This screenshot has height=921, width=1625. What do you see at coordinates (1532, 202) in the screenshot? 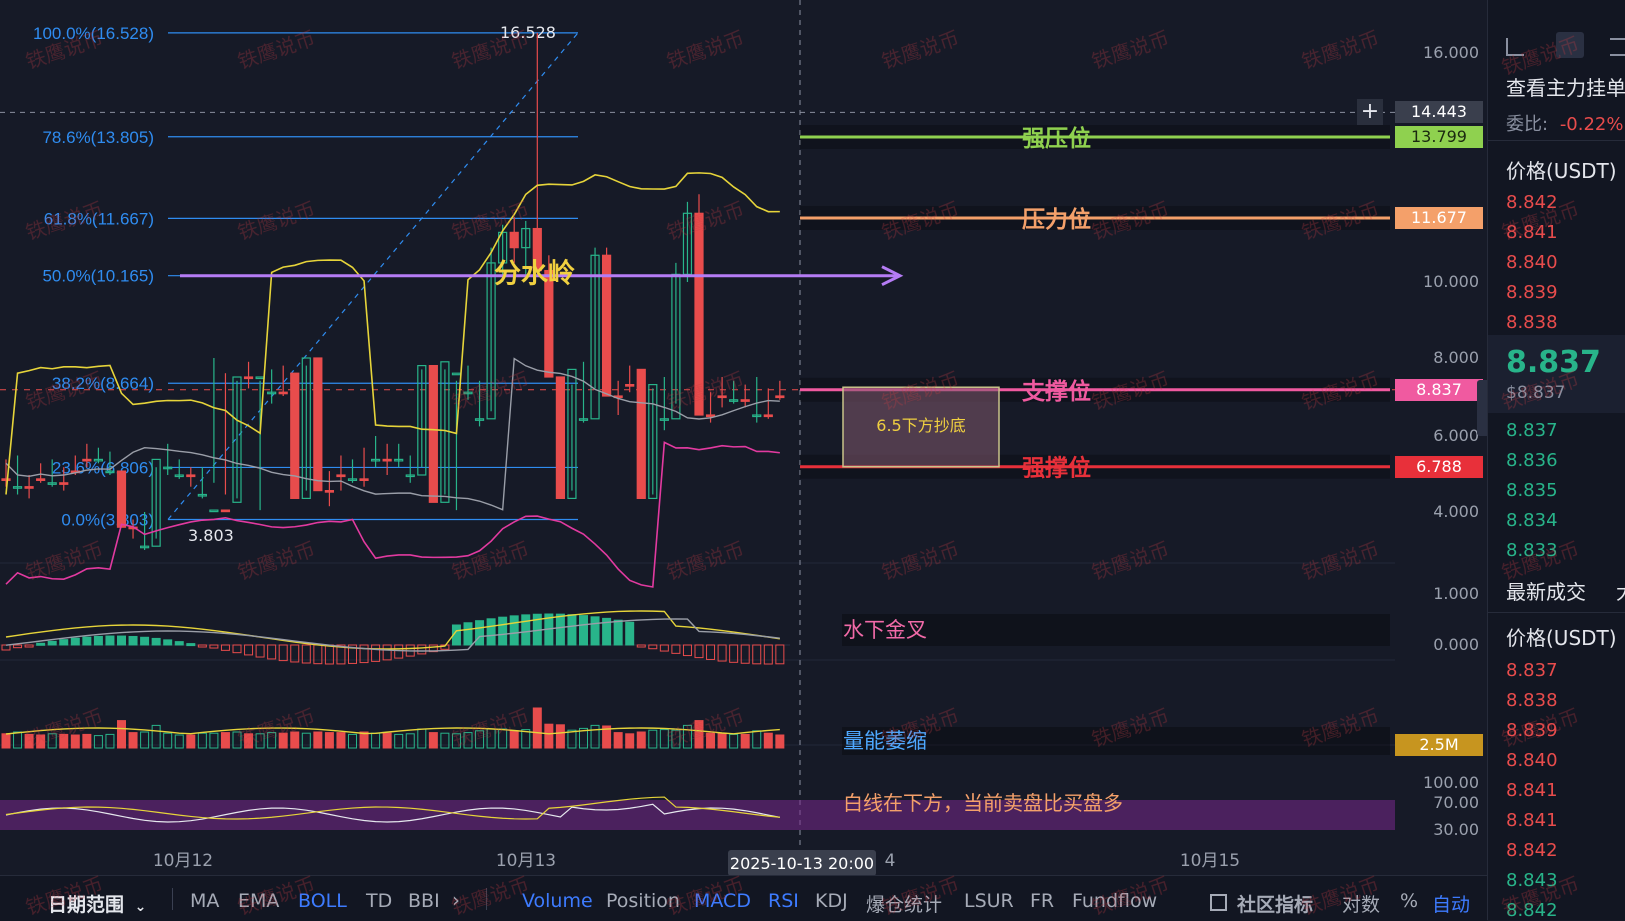
I see `ask-price: 8.842` at bounding box center [1532, 202].